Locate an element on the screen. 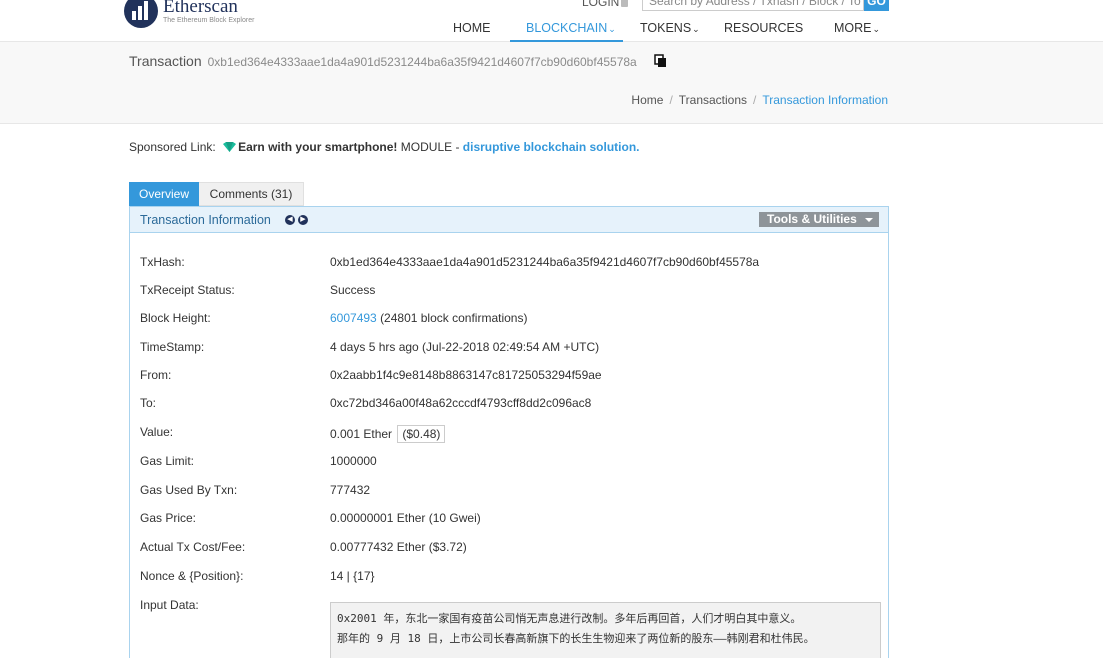 The height and width of the screenshot is (658, 1103). login-label: LOGIN is located at coordinates (601, 4).